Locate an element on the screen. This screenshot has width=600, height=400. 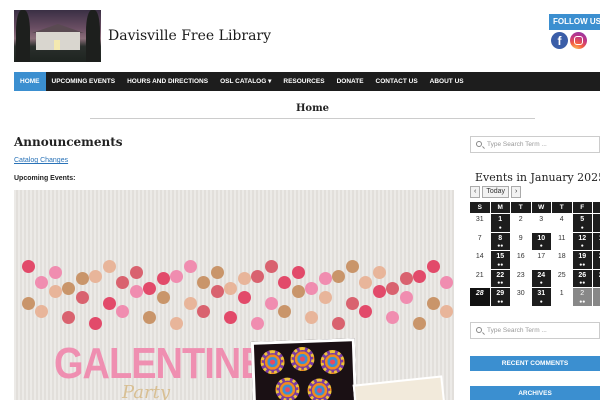
calendar-day: 19 ●● is located at coordinates (582, 260).